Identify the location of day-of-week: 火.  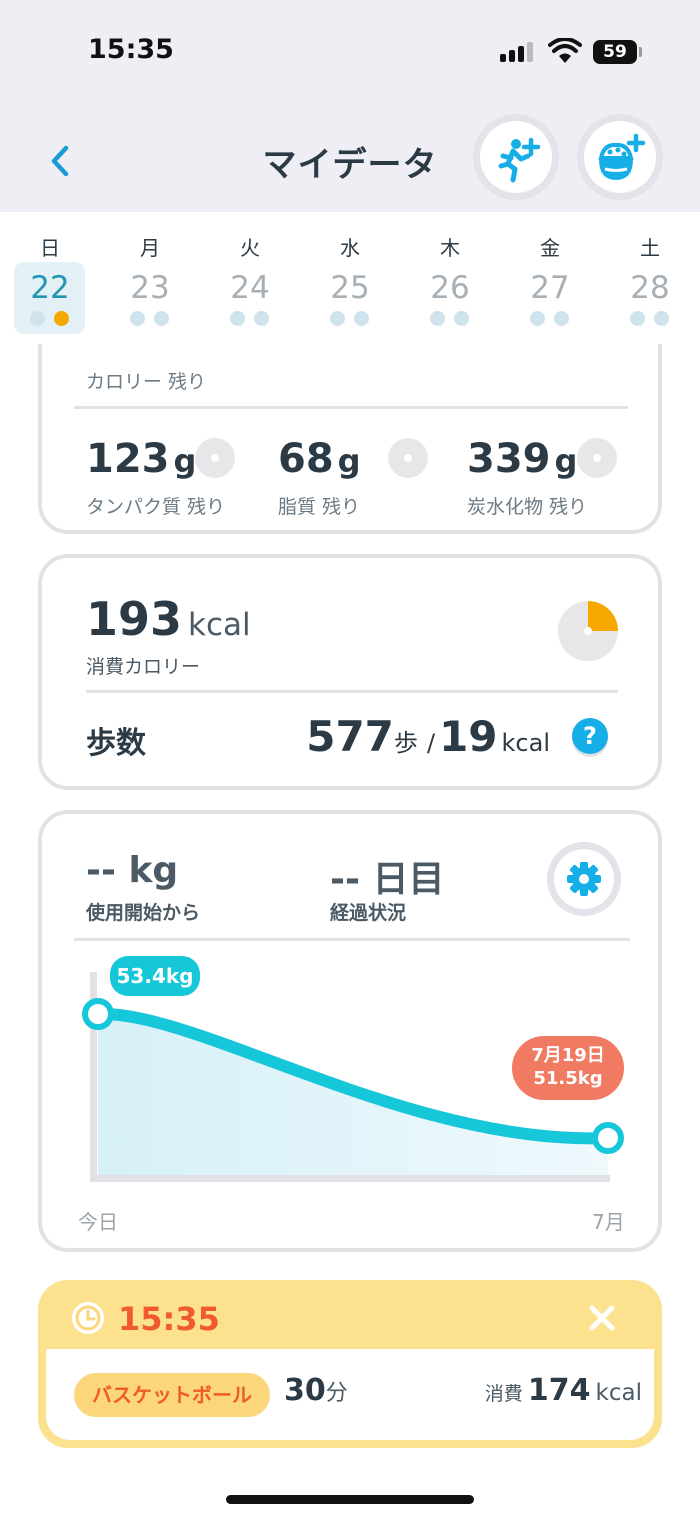
(250, 248).